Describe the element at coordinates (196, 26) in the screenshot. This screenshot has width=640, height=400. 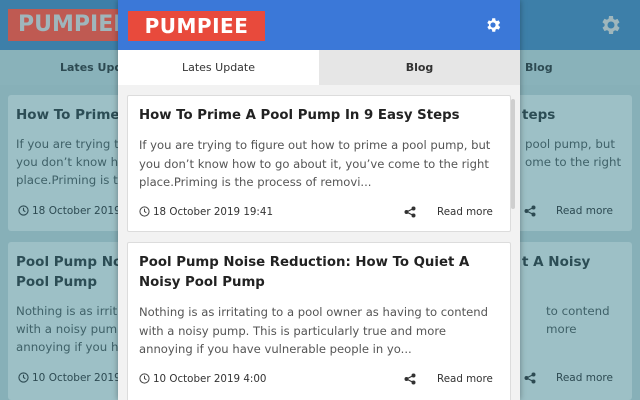
I see `app-logo: PUMPIEE` at that location.